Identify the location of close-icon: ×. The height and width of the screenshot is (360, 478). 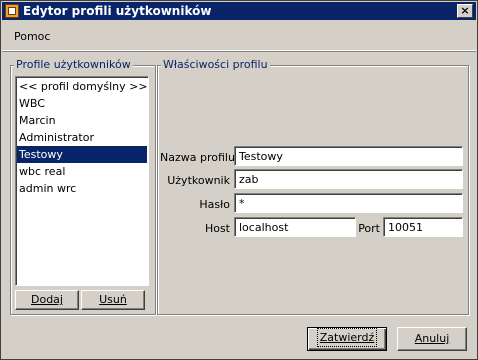
(465, 11).